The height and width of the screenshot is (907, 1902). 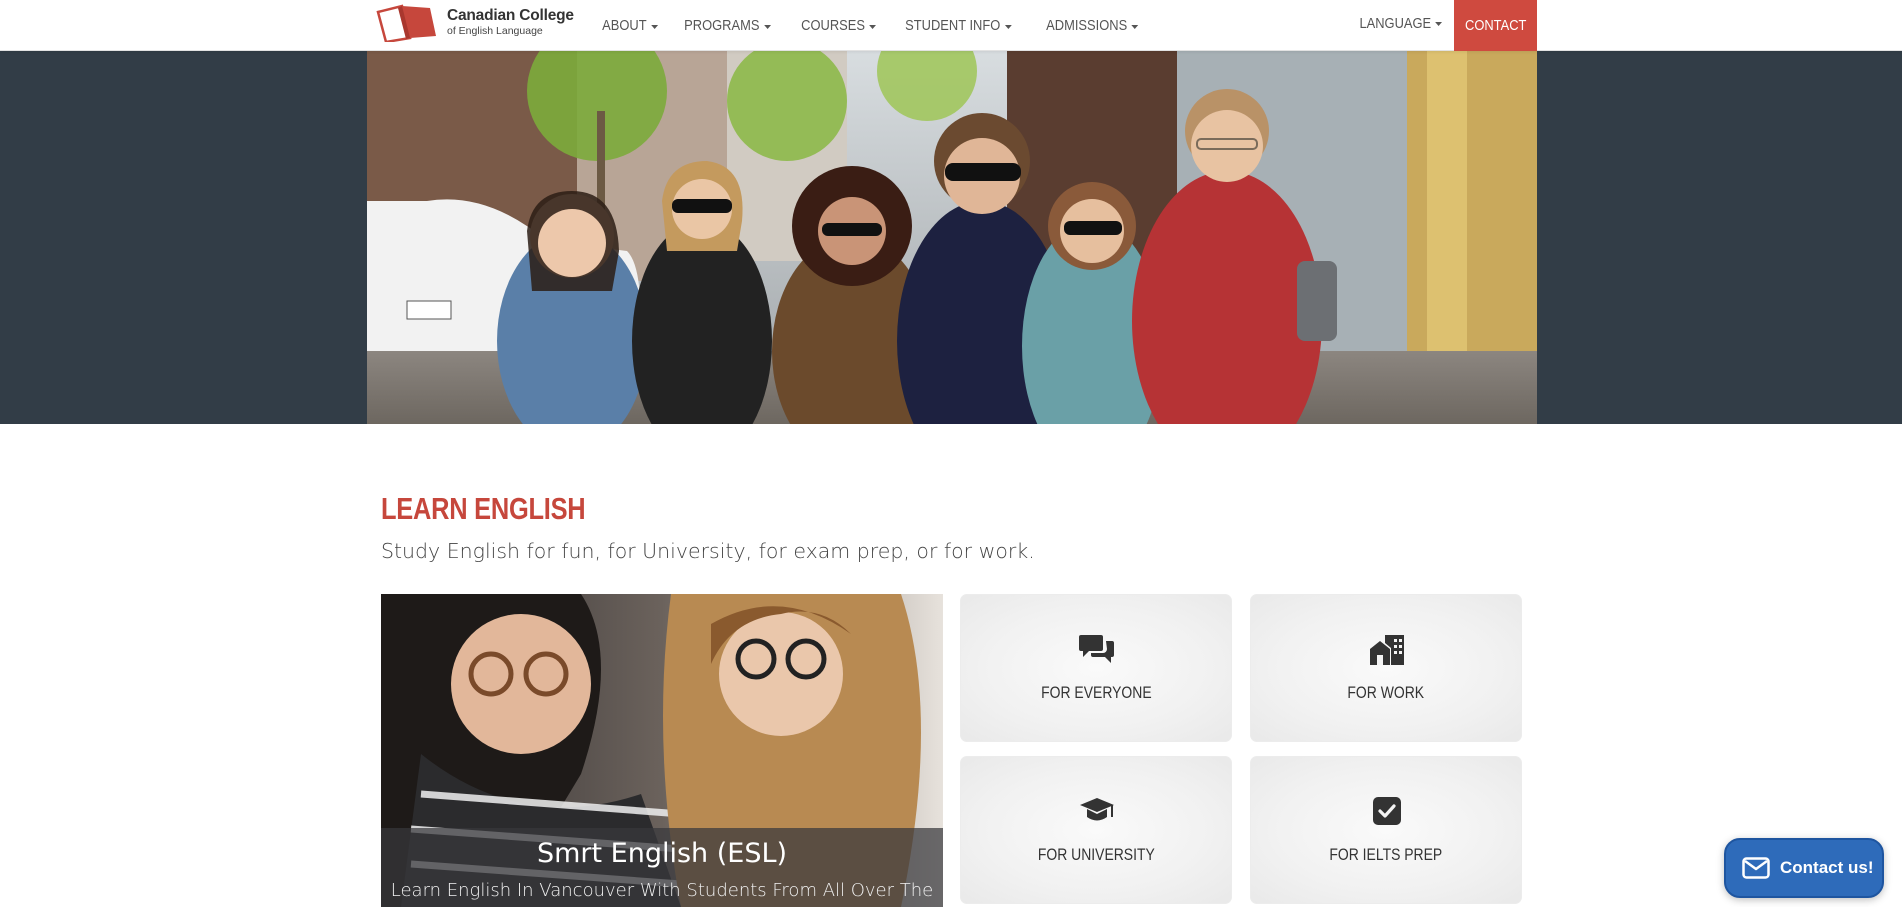 I want to click on check-square-icon, so click(x=1387, y=811).